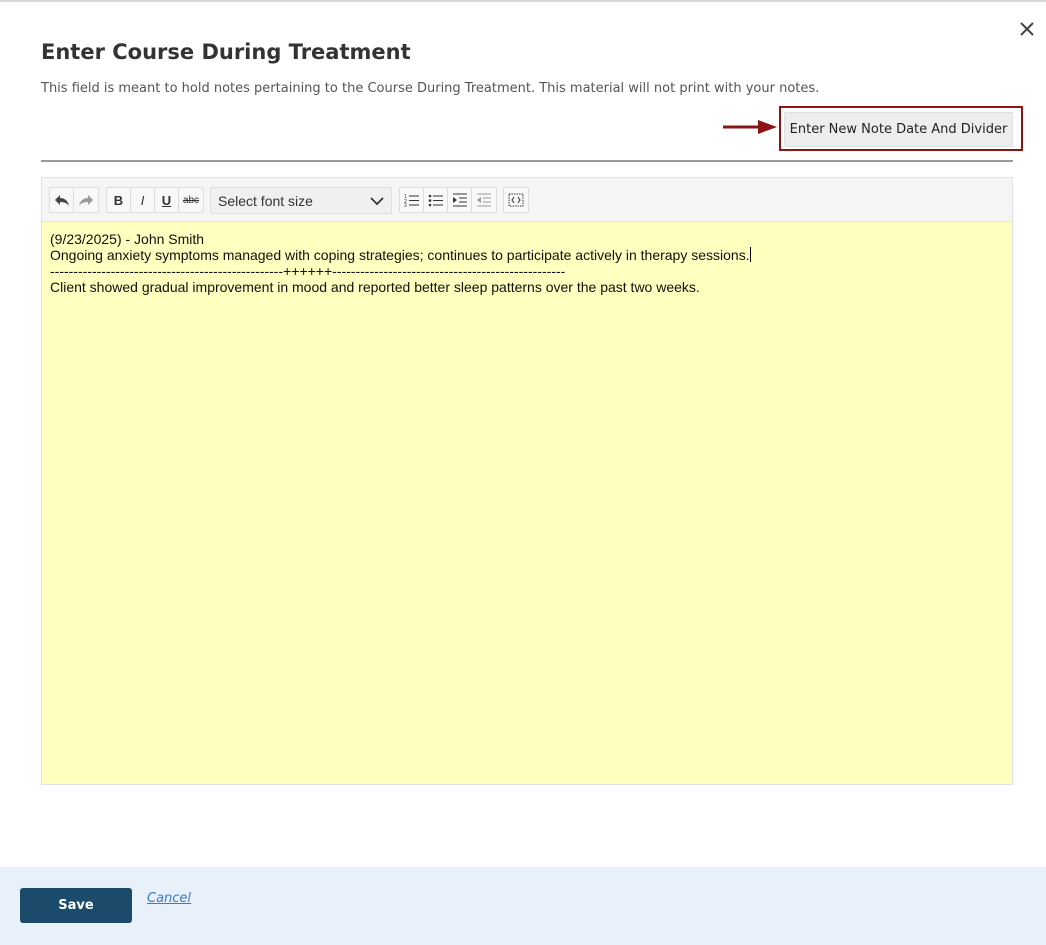 The image size is (1046, 945). Describe the element at coordinates (527, 161) in the screenshot. I see `section-divider` at that location.